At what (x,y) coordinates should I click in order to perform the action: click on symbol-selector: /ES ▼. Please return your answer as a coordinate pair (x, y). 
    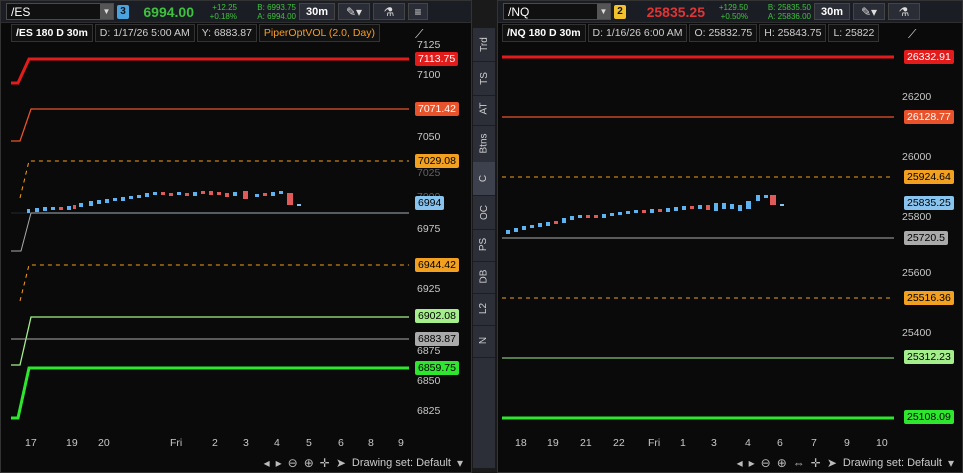
    Looking at the image, I should click on (60, 11).